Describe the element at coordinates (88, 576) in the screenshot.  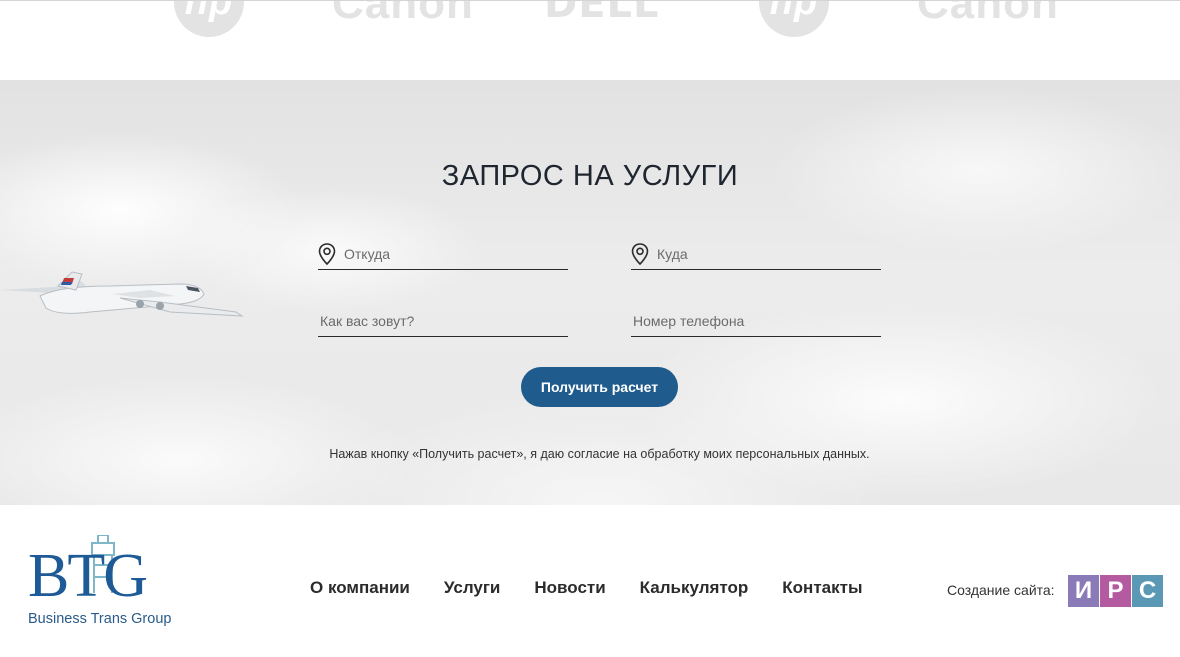
I see `logo-letters: BTG` at that location.